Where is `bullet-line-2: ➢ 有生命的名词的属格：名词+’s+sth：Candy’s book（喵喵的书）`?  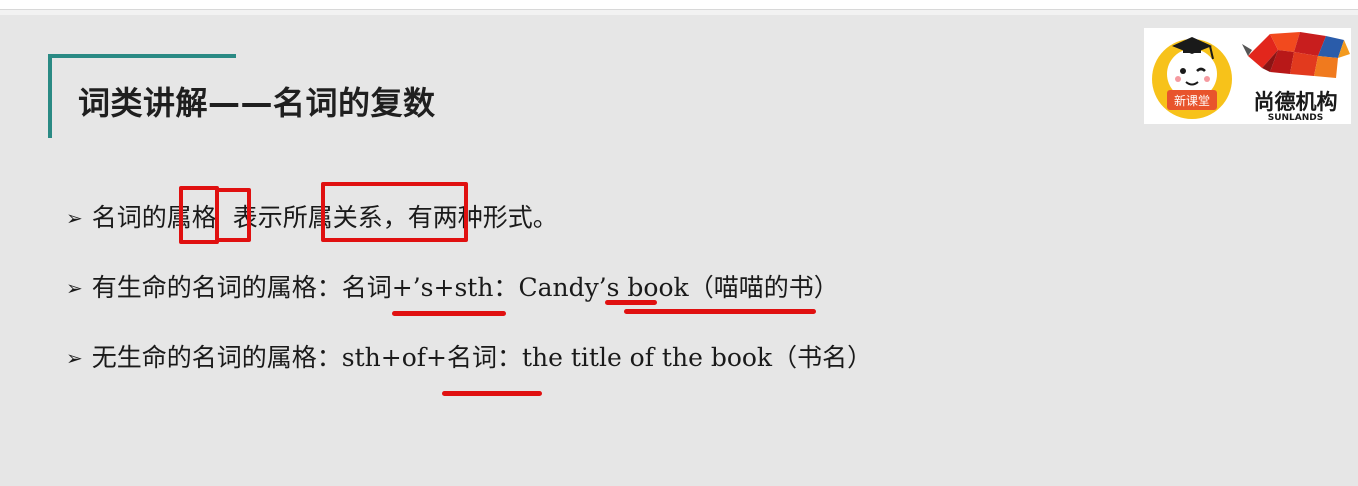
bullet-line-2: ➢ 有生命的名词的属格：名词+’s+sth：Candy’s book（喵喵的书） is located at coordinates (452, 286).